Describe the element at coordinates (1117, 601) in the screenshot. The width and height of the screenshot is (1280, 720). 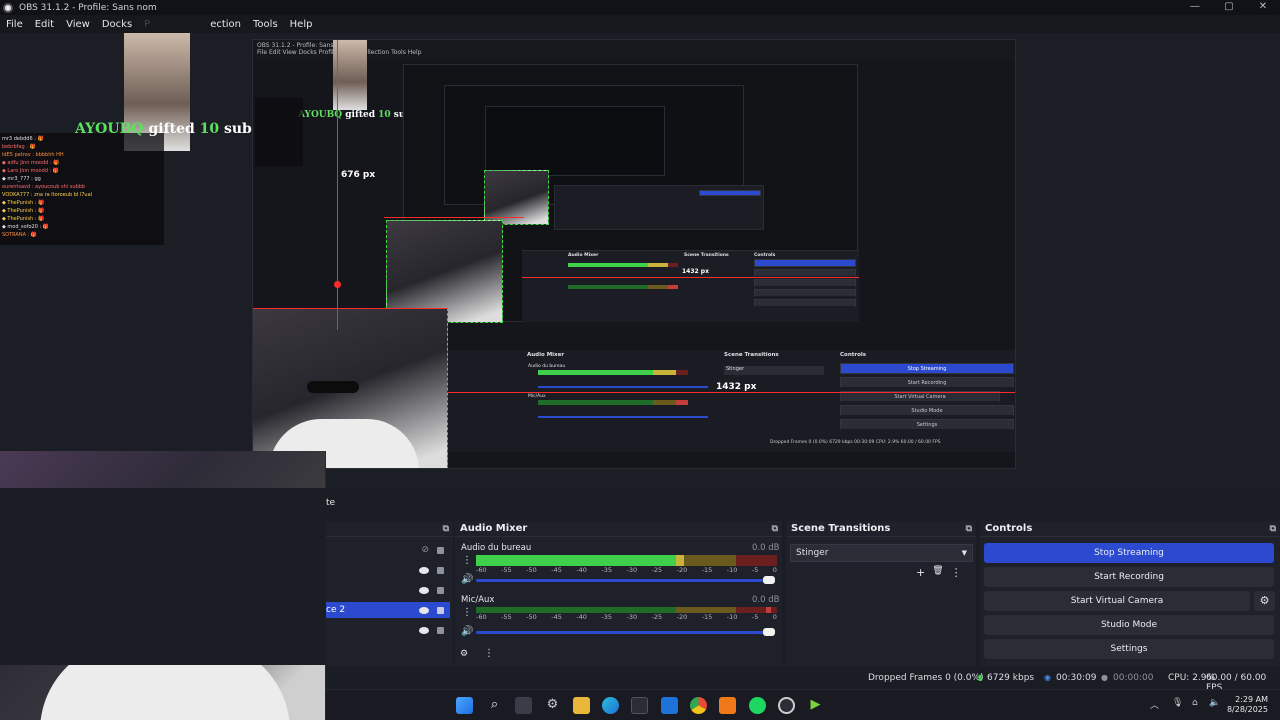
I see `start-virtual-camera-button: Start Virtual Camera` at that location.